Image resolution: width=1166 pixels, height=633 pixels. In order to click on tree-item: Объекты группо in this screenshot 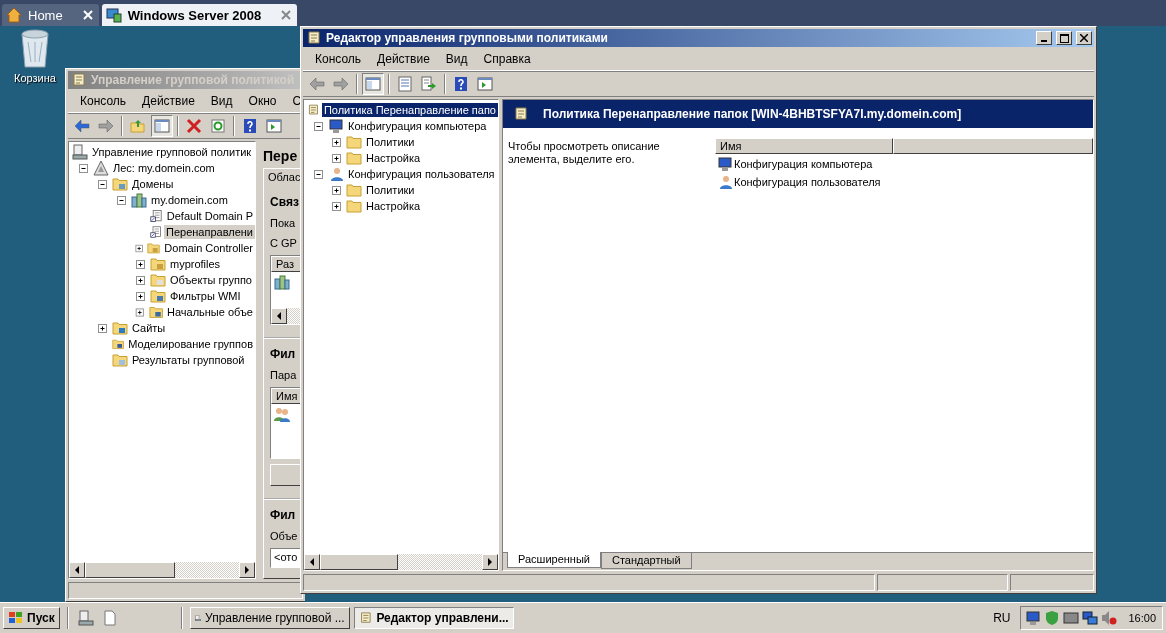, I will do `click(211, 280)`.